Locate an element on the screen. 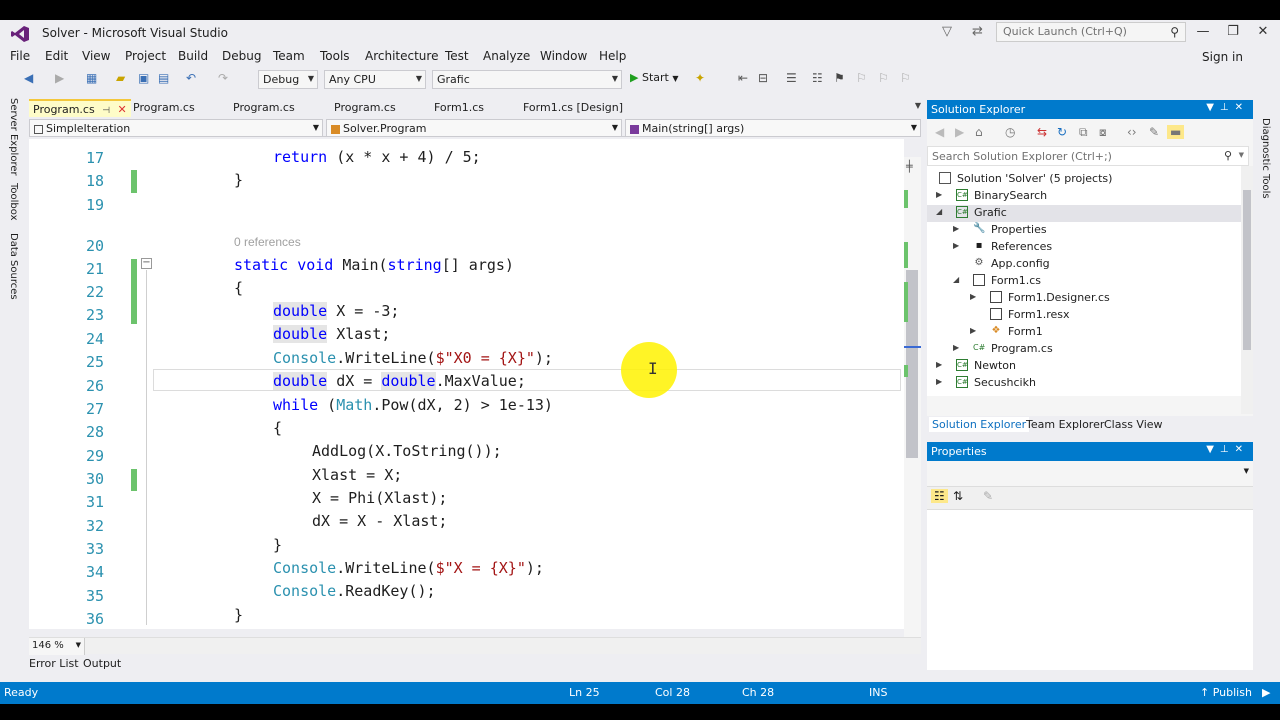 The image size is (1280, 720). layout-icon: ⊟ is located at coordinates (763, 78).